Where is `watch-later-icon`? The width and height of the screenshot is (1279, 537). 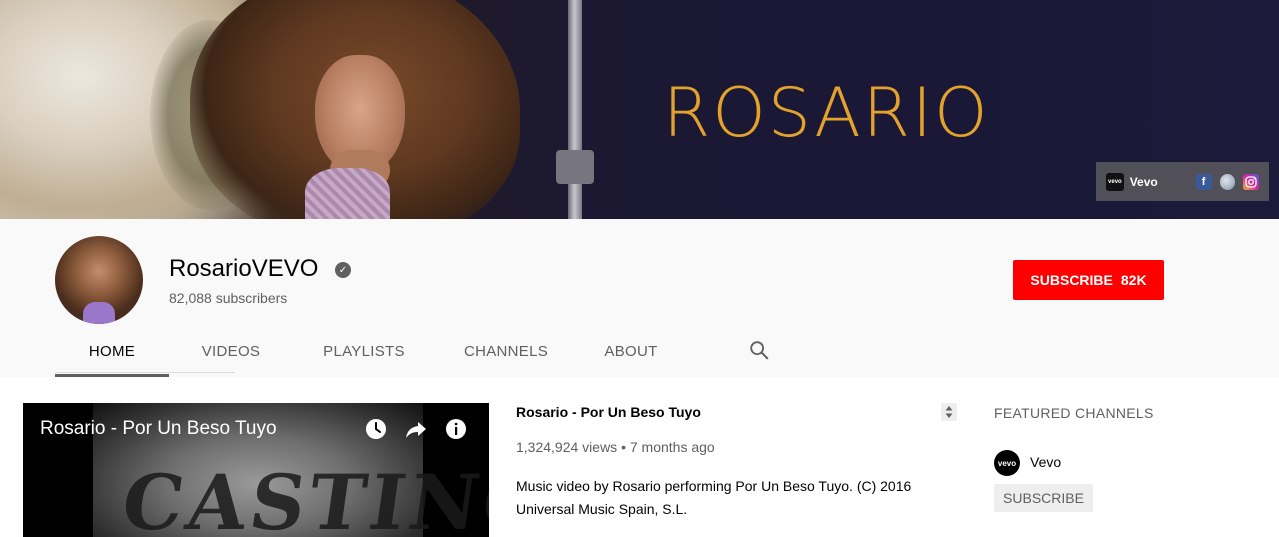
watch-later-icon is located at coordinates (376, 429).